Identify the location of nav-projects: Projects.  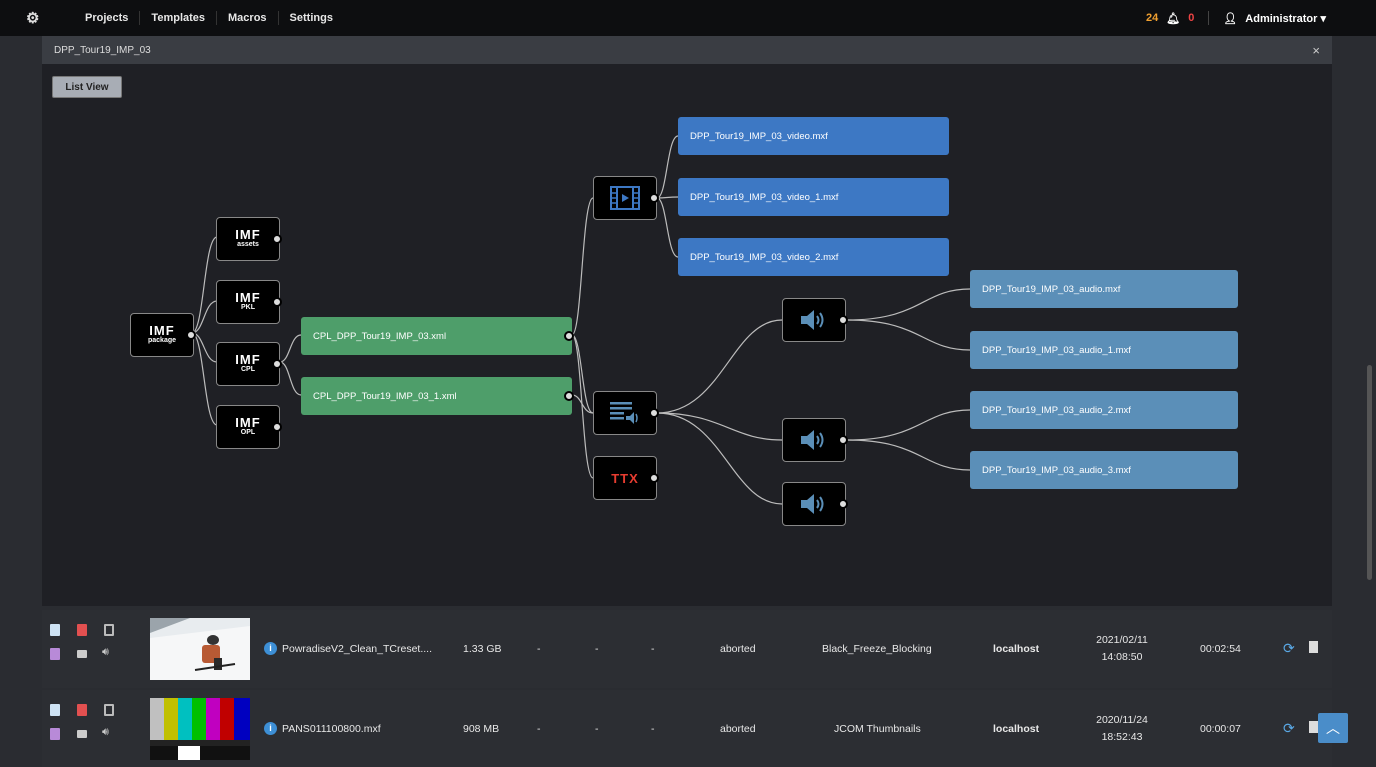
(106, 18).